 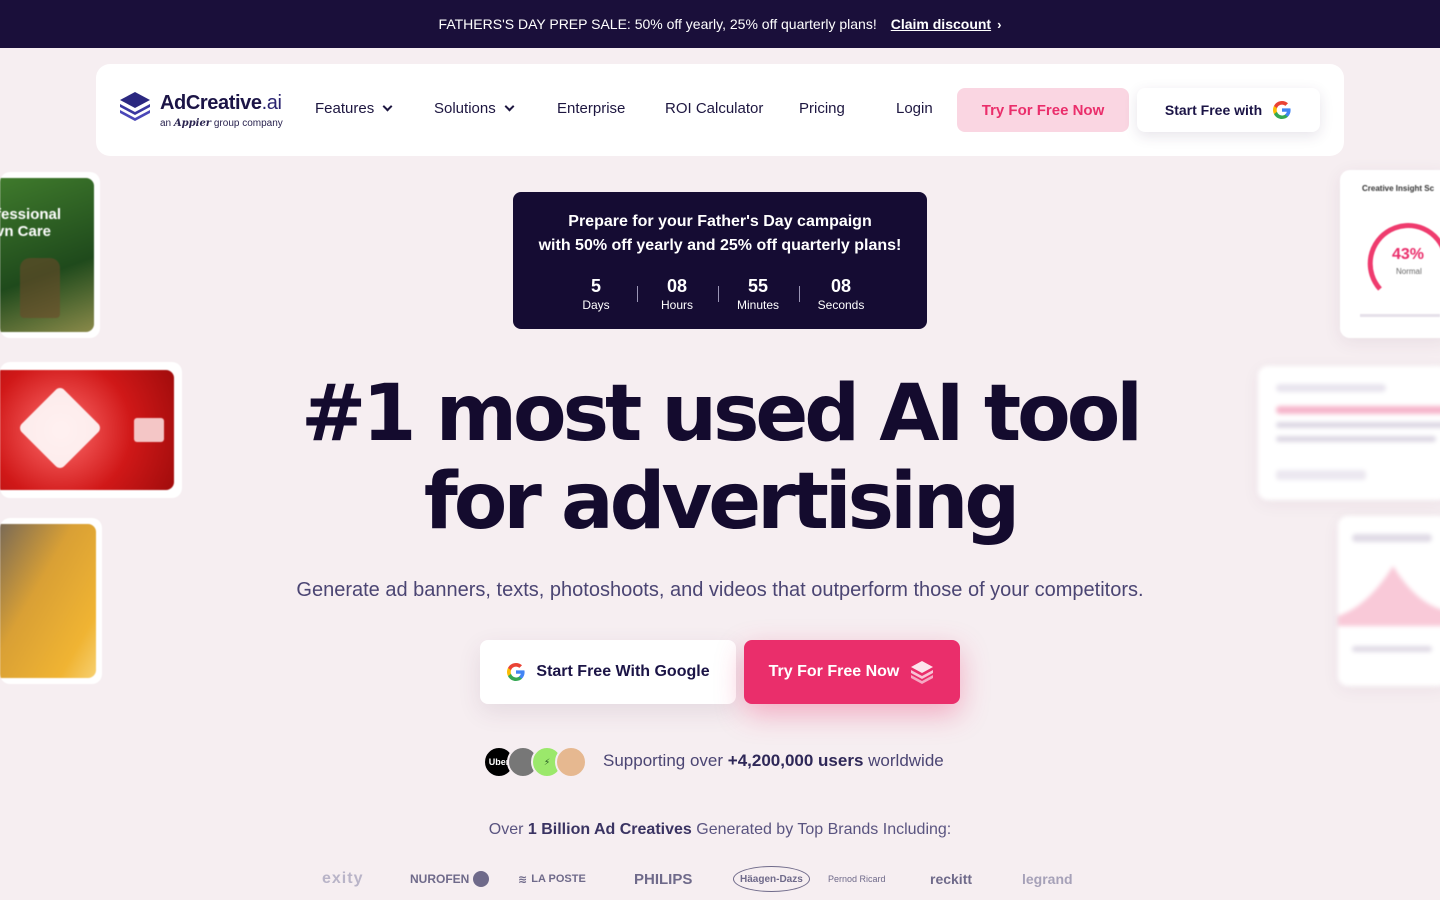 What do you see at coordinates (1043, 110) in the screenshot?
I see `try-free-nav-button: Try For Free Now` at bounding box center [1043, 110].